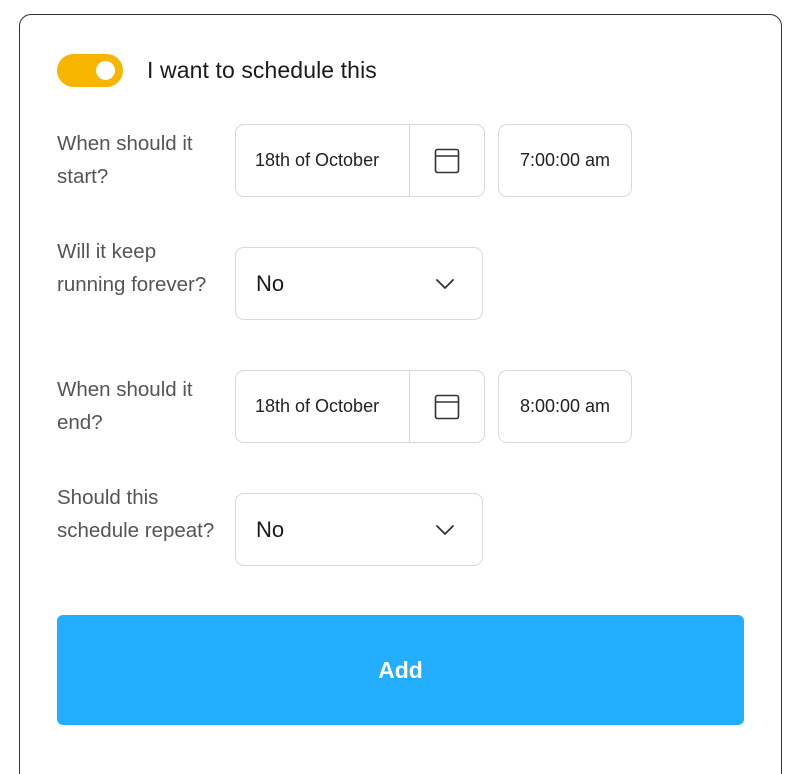 This screenshot has height=774, width=800. Describe the element at coordinates (565, 160) in the screenshot. I see `start-time-input: 7:00:00 am` at that location.